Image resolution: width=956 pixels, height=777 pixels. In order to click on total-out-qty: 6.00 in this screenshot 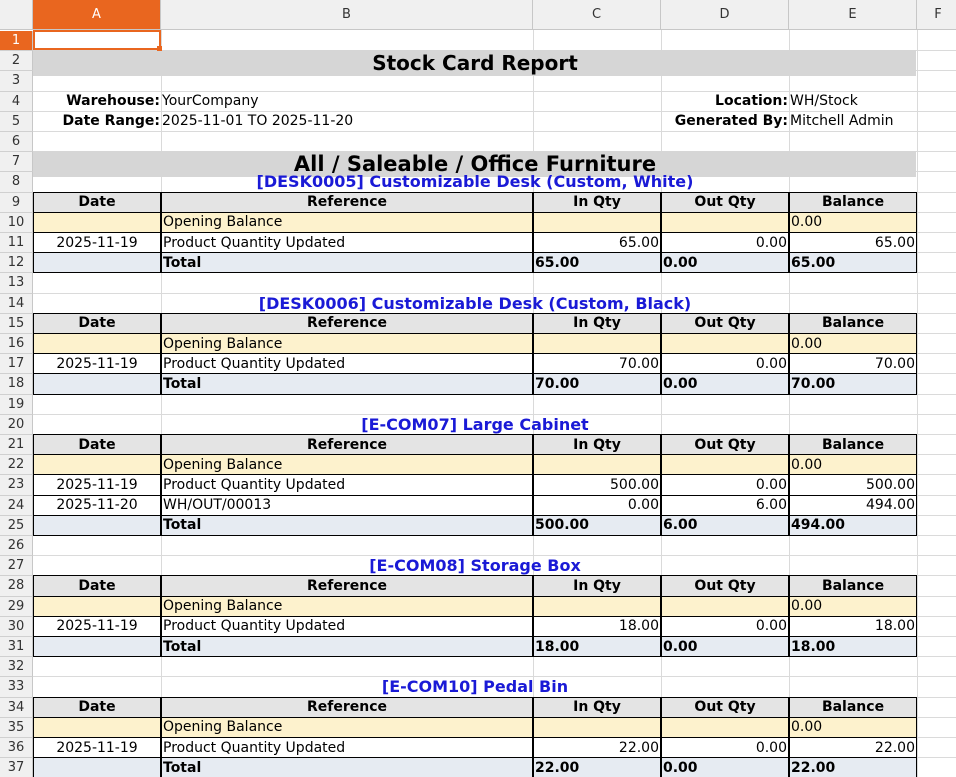, I will do `click(725, 525)`.